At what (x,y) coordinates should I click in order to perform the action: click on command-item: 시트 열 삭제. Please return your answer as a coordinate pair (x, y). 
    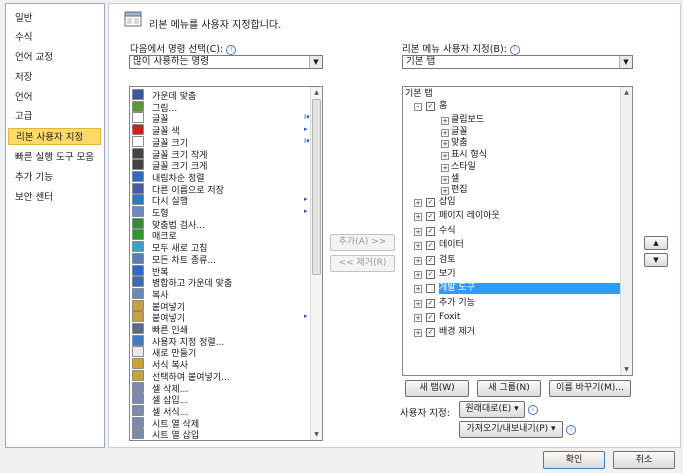
    Looking at the image, I should click on (165, 423).